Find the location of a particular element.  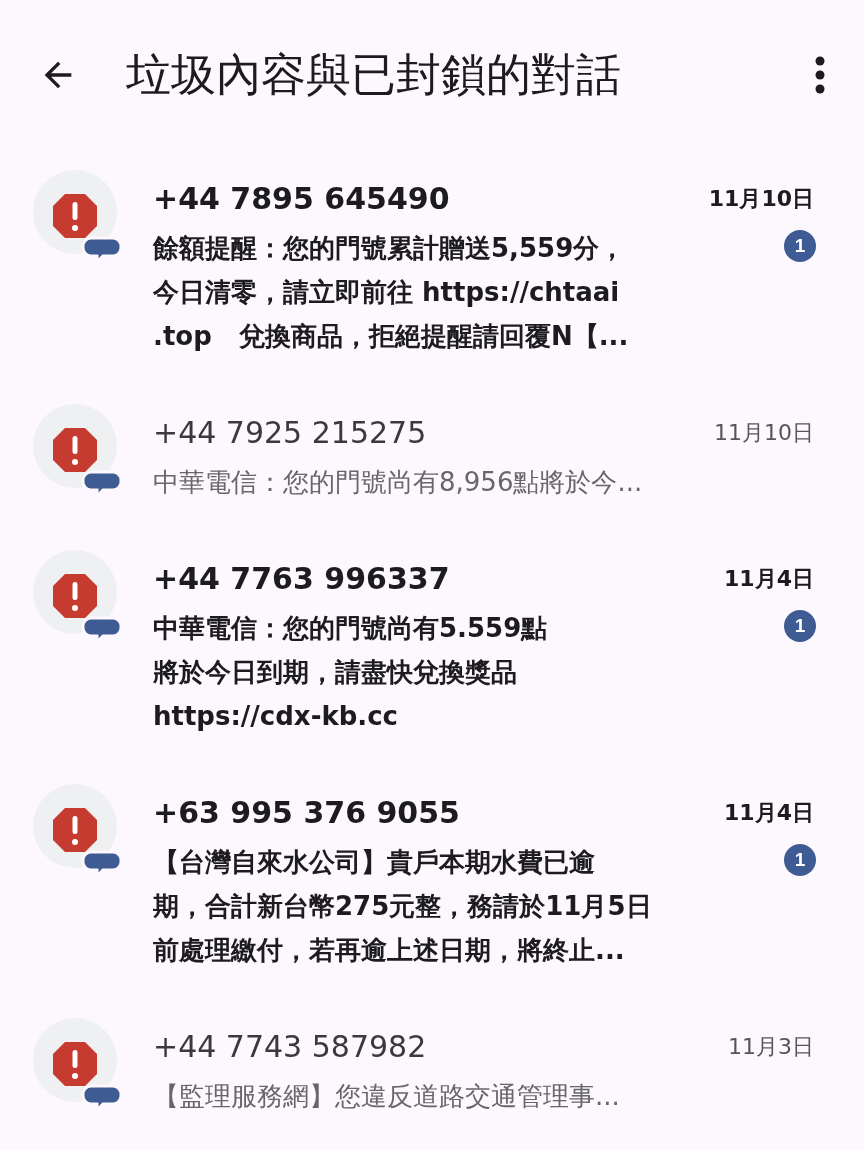

sender-number: +44 7763 996337 is located at coordinates (301, 578).